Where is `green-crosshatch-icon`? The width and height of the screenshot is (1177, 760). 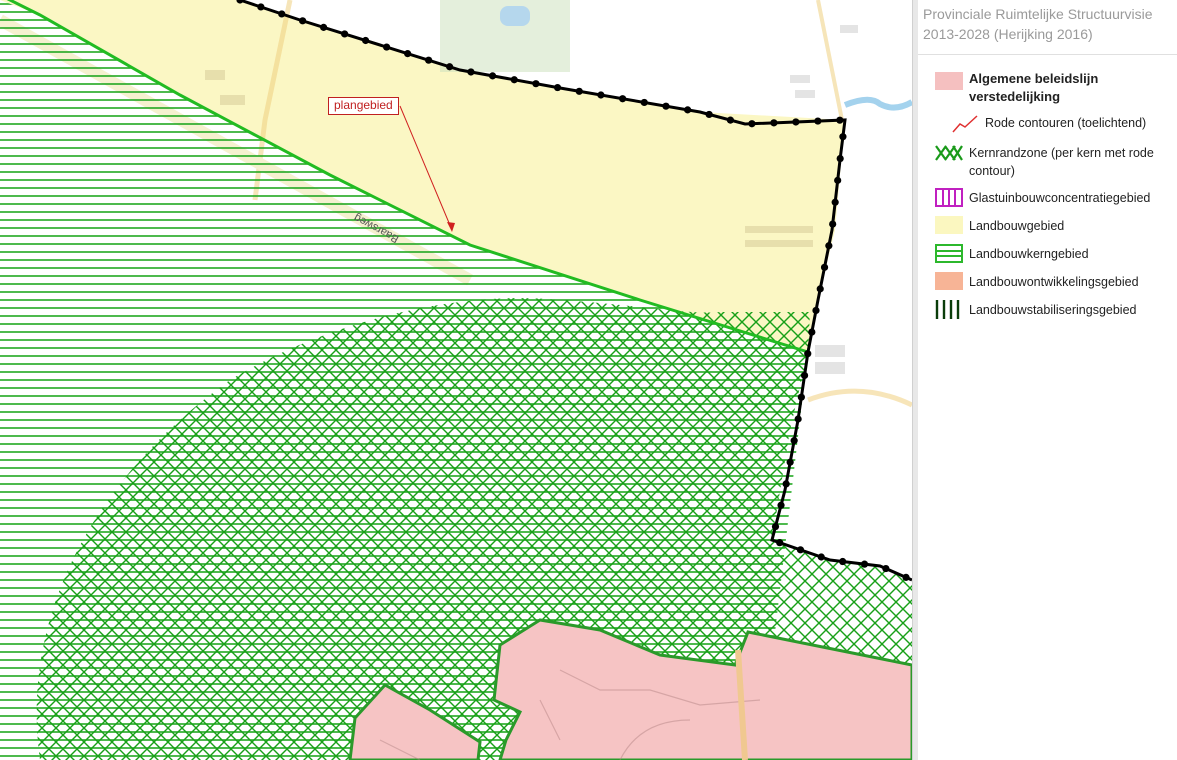
green-crosshatch-icon is located at coordinates (949, 153).